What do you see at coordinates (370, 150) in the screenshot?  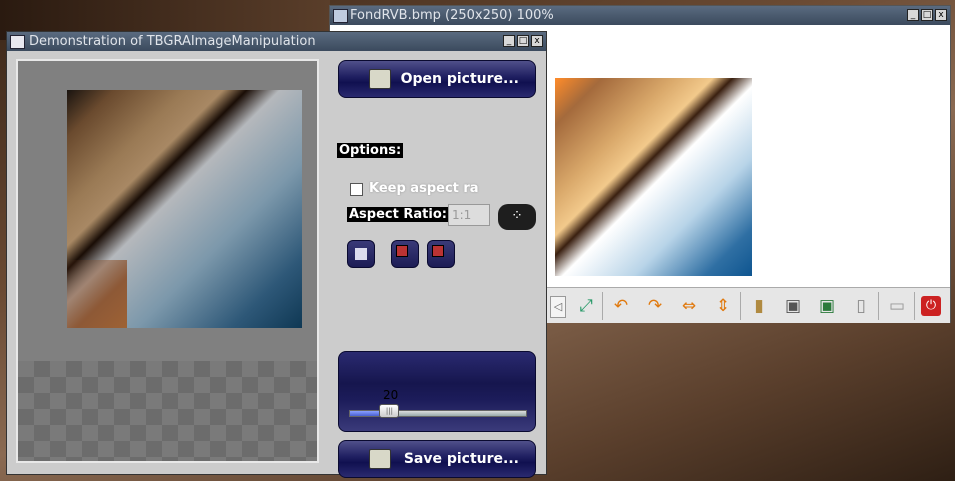 I see `options-label: Options:` at bounding box center [370, 150].